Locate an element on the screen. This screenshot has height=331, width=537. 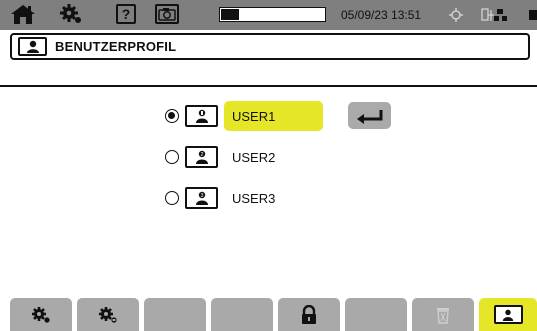
gear-alt-icon is located at coordinates (108, 314).